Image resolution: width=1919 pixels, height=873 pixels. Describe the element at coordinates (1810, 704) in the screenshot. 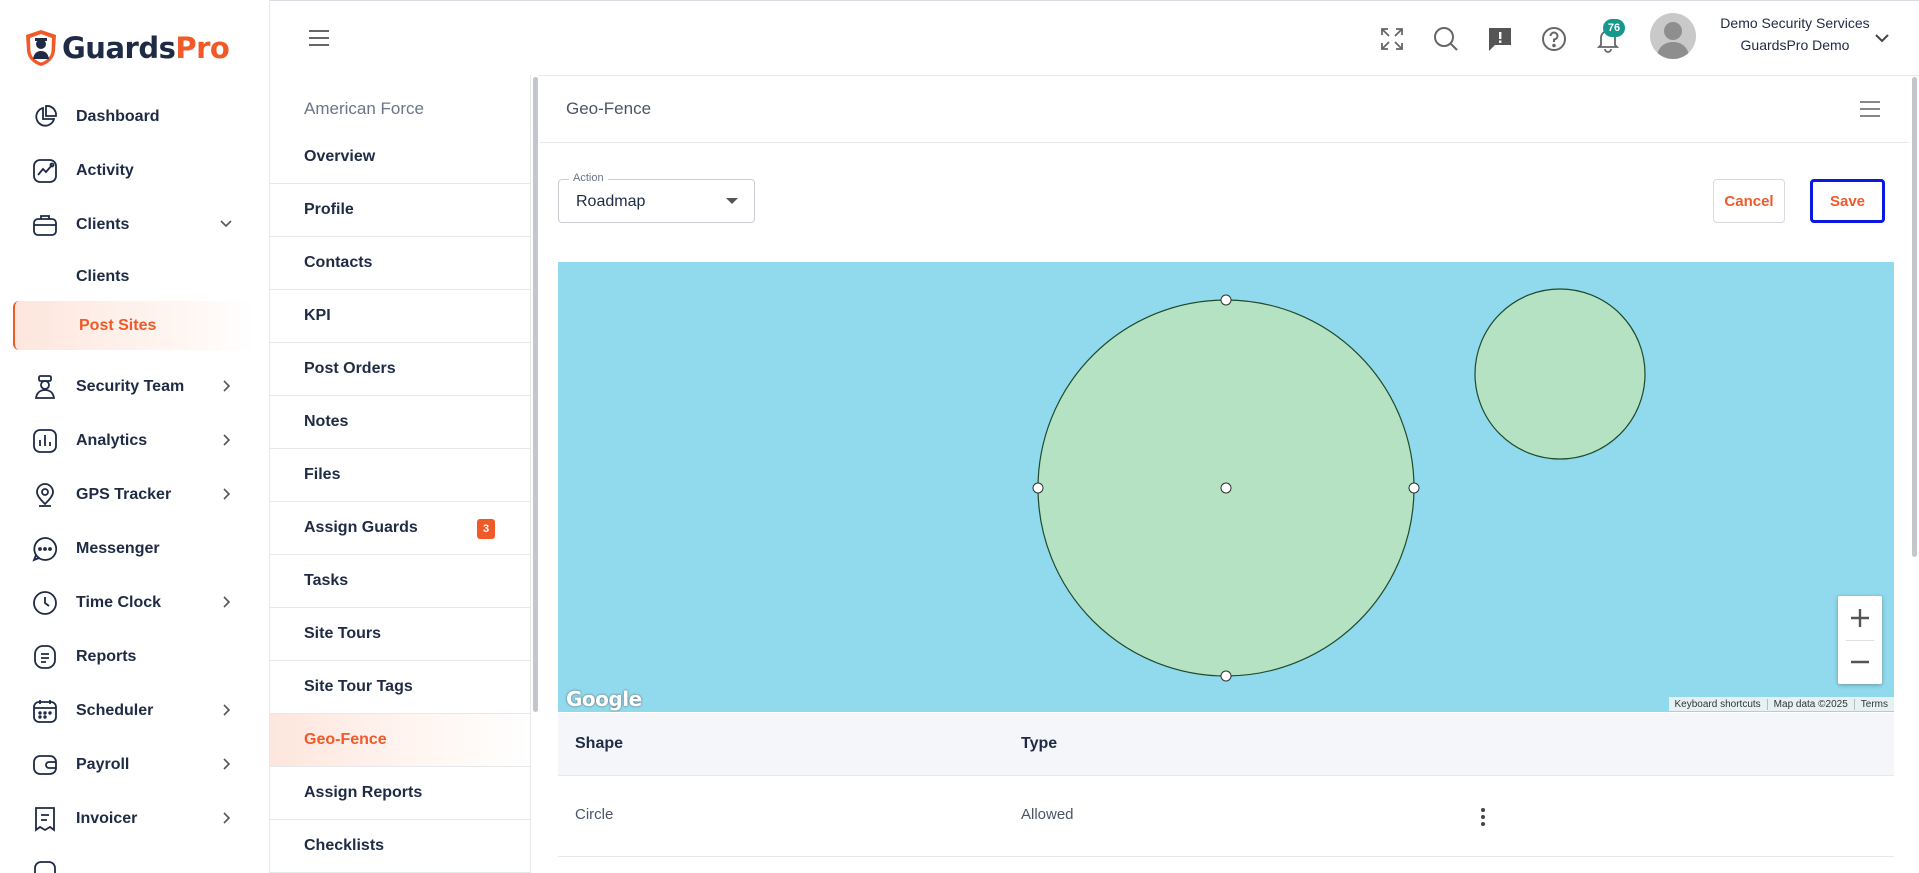

I see `map-data-text: Map data ©2025` at that location.